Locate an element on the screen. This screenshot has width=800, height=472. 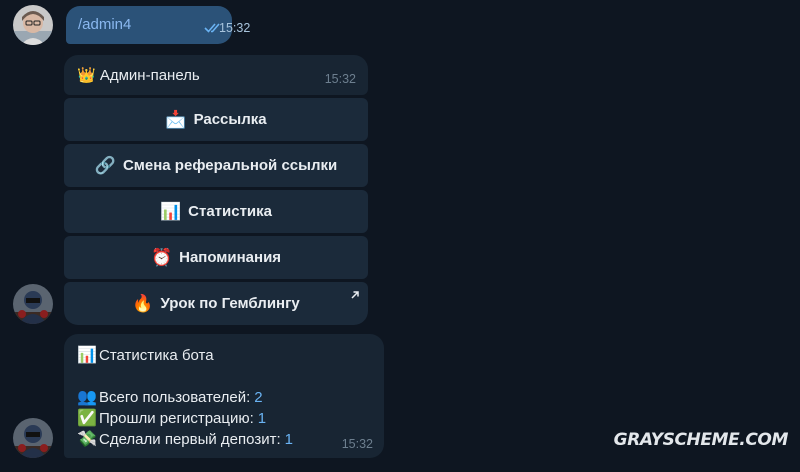
users-icon: 👥 is located at coordinates (87, 397).